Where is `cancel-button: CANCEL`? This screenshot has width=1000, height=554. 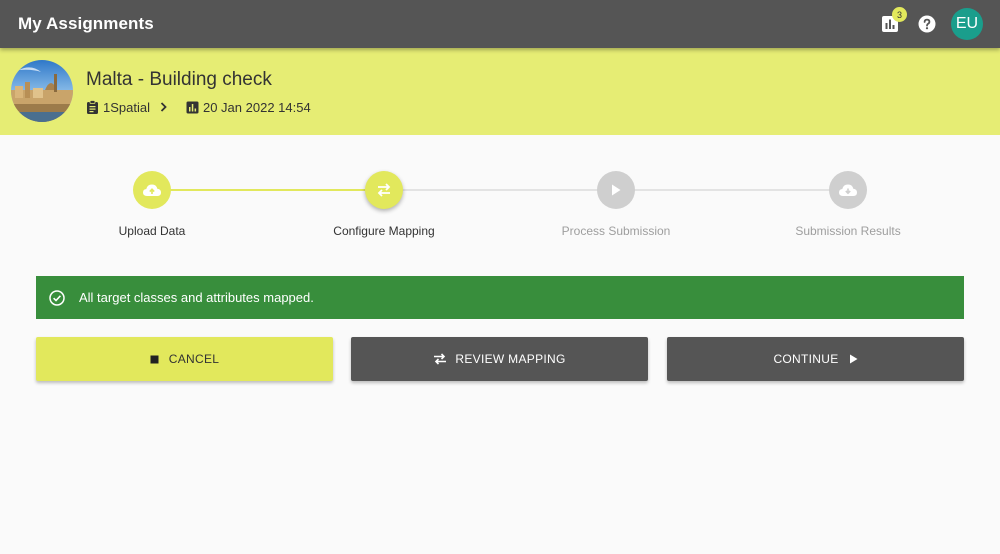
cancel-button: CANCEL is located at coordinates (184, 359).